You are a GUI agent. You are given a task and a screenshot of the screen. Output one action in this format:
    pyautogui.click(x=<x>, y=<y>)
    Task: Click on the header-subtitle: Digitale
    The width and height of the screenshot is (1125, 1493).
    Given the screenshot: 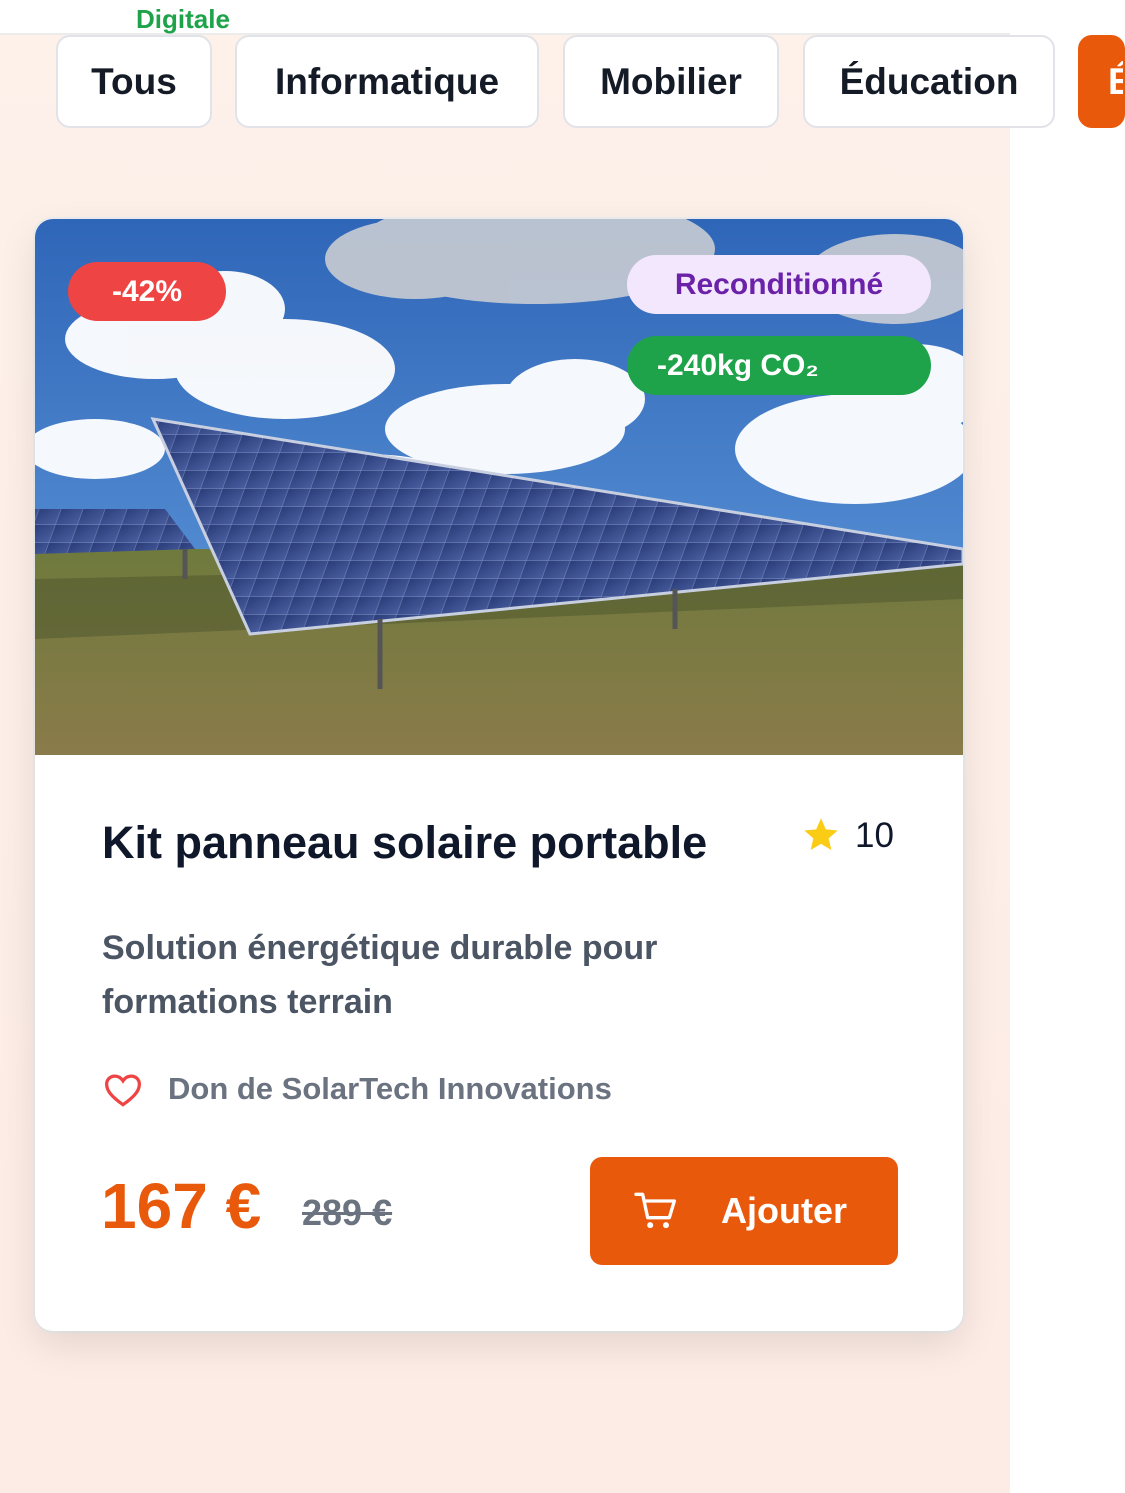 What is the action you would take?
    pyautogui.click(x=183, y=19)
    